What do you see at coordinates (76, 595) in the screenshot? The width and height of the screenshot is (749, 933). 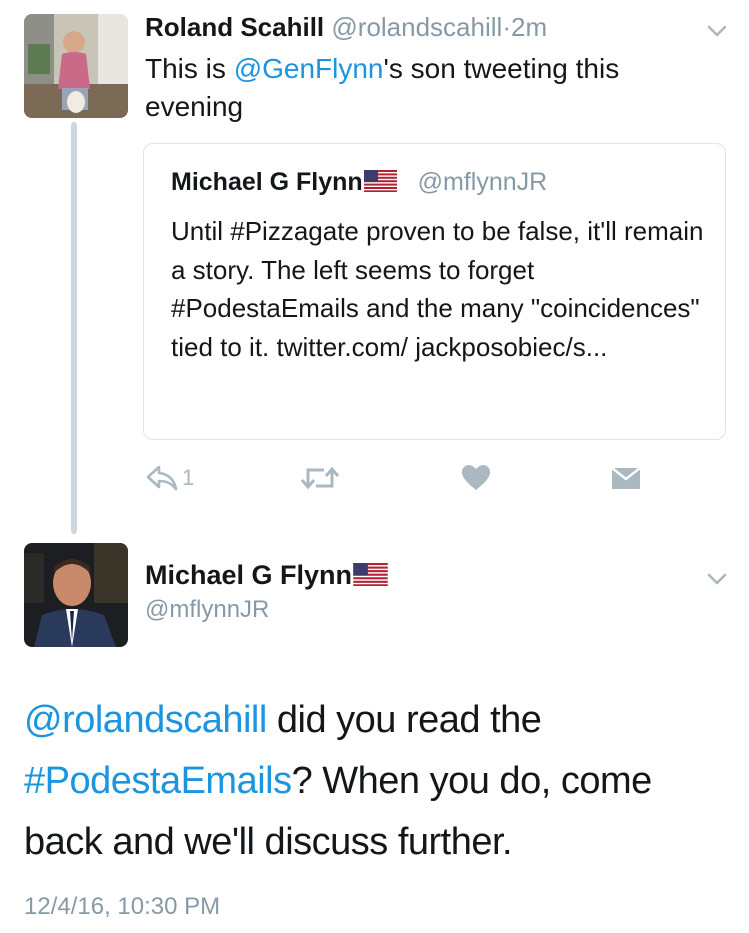 I see `tweet2-avatar` at bounding box center [76, 595].